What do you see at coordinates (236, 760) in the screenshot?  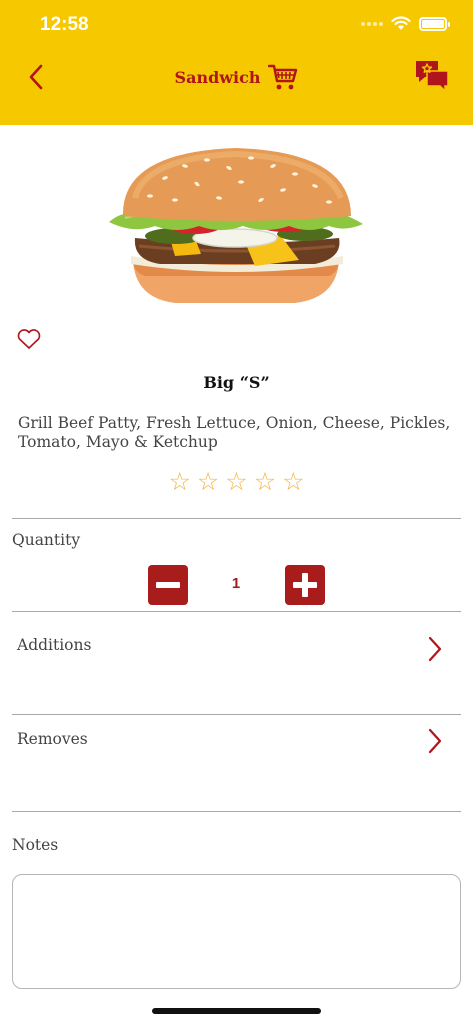 I see `removes-row: Removes` at bounding box center [236, 760].